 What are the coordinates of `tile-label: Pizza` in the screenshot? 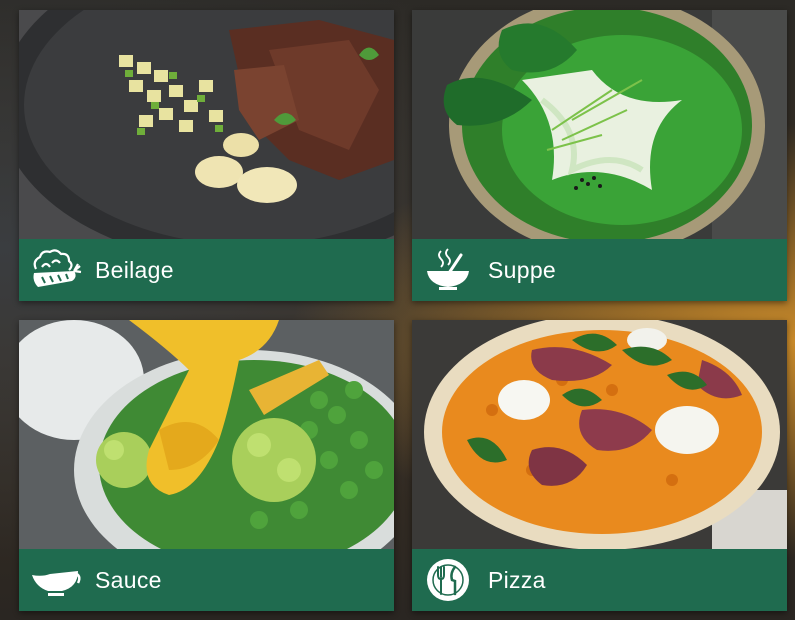 It's located at (517, 579).